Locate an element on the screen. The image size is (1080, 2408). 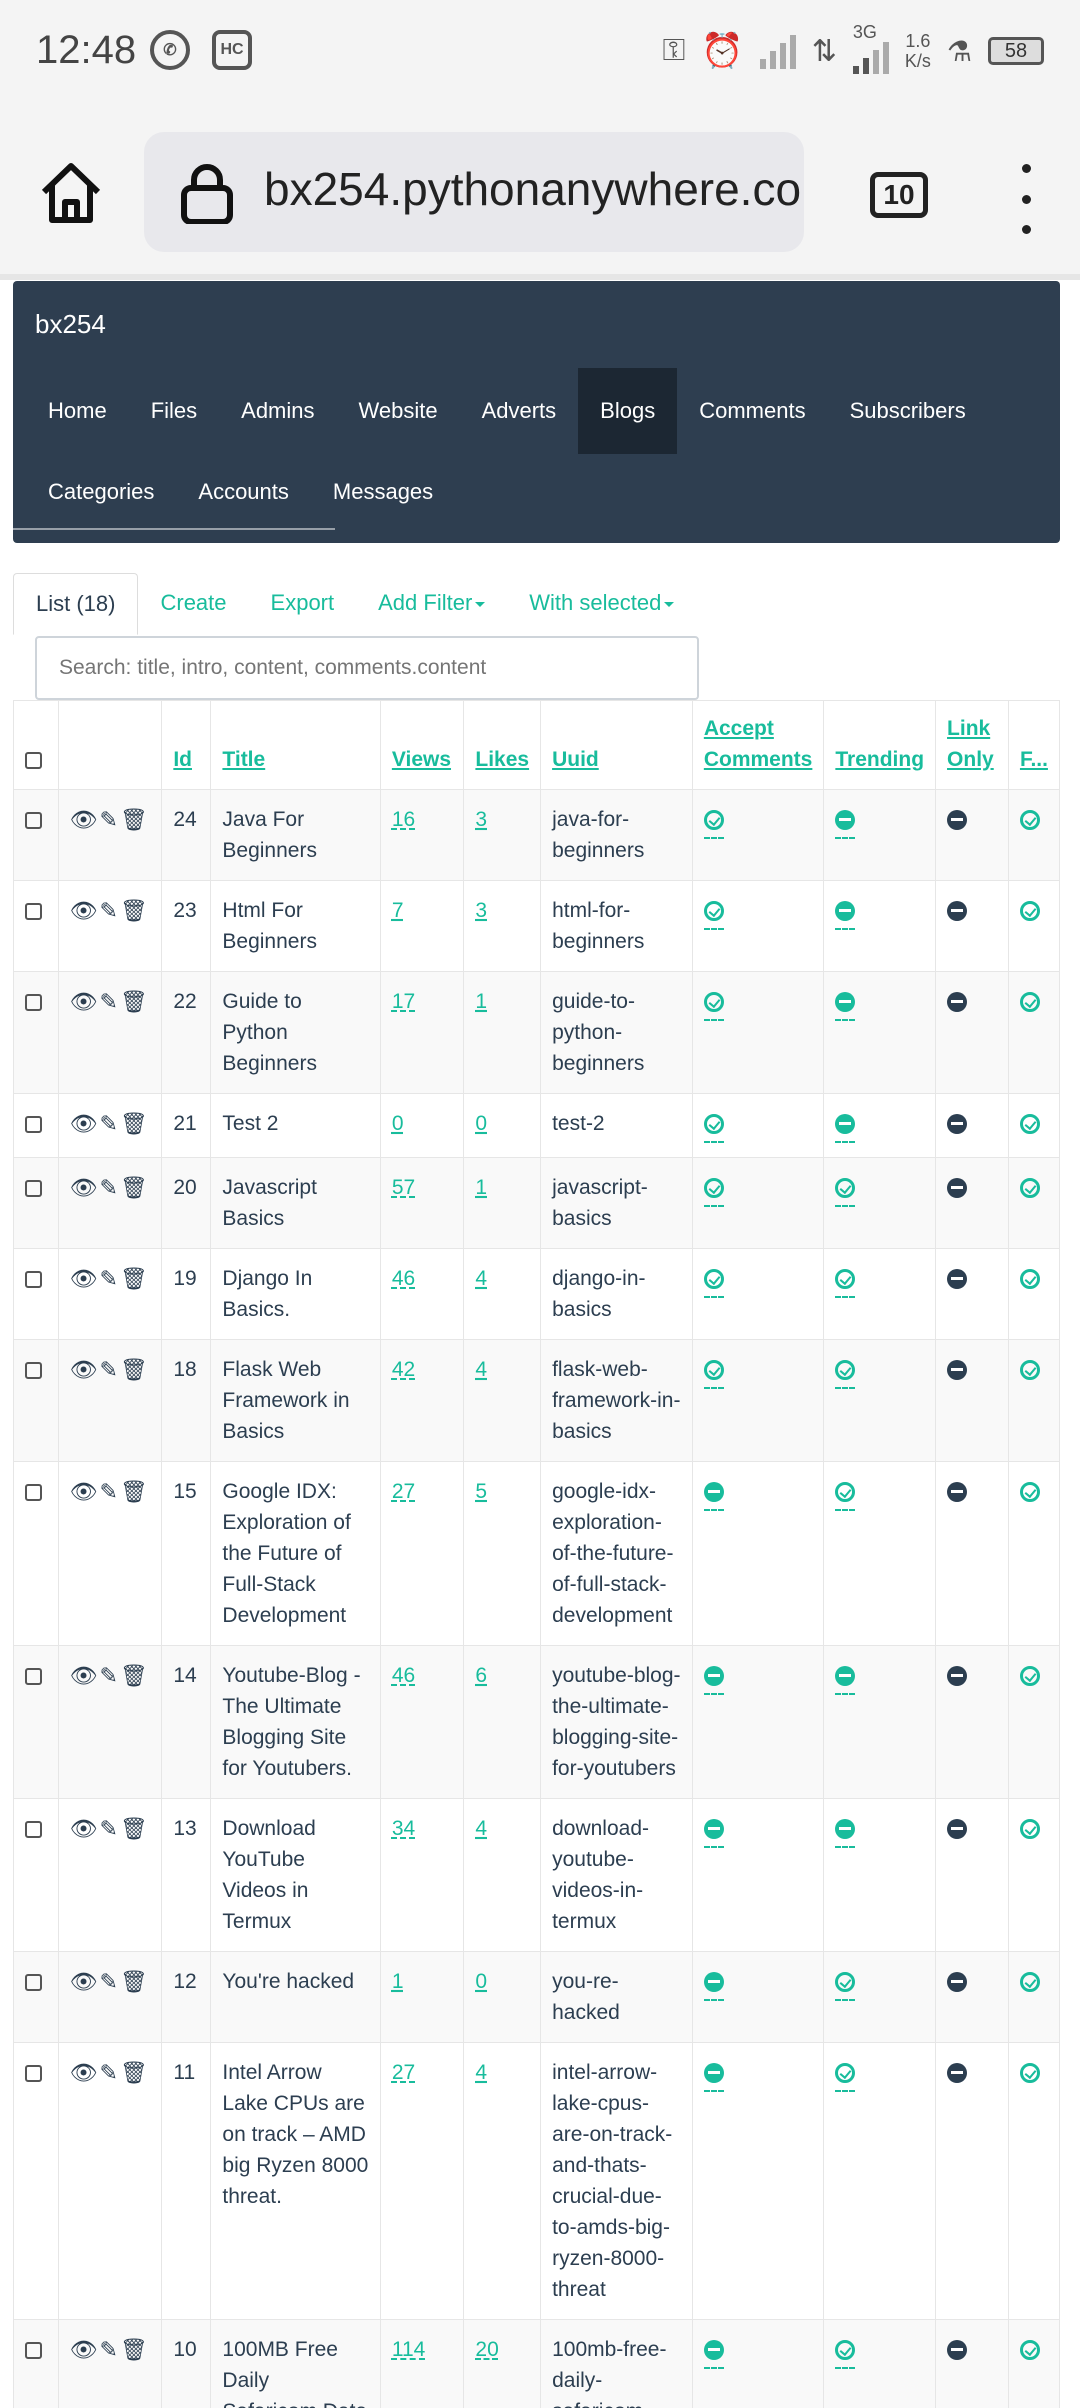
row-views: 16 is located at coordinates (403, 819).